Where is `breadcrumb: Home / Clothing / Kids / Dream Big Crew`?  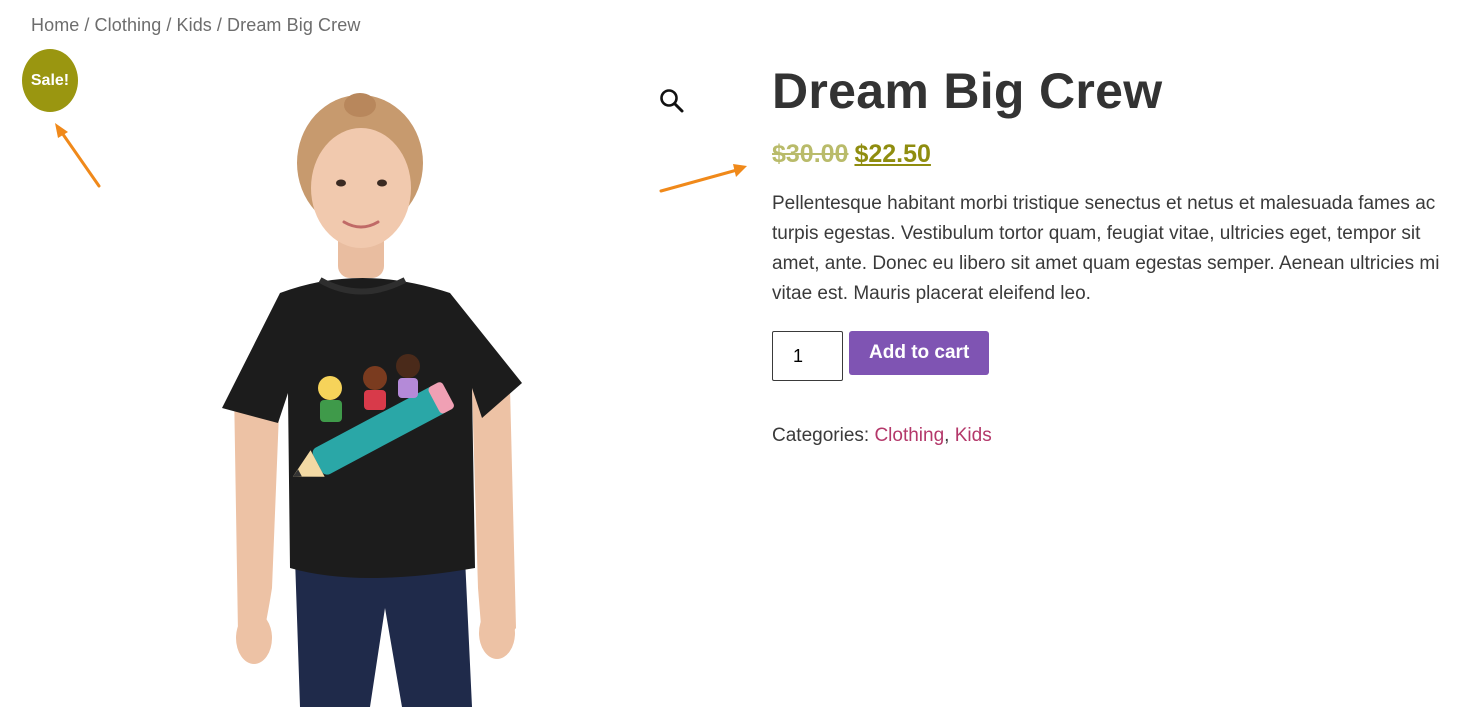
breadcrumb: Home / Clothing / Kids / Dream Big Crew is located at coordinates (195, 25).